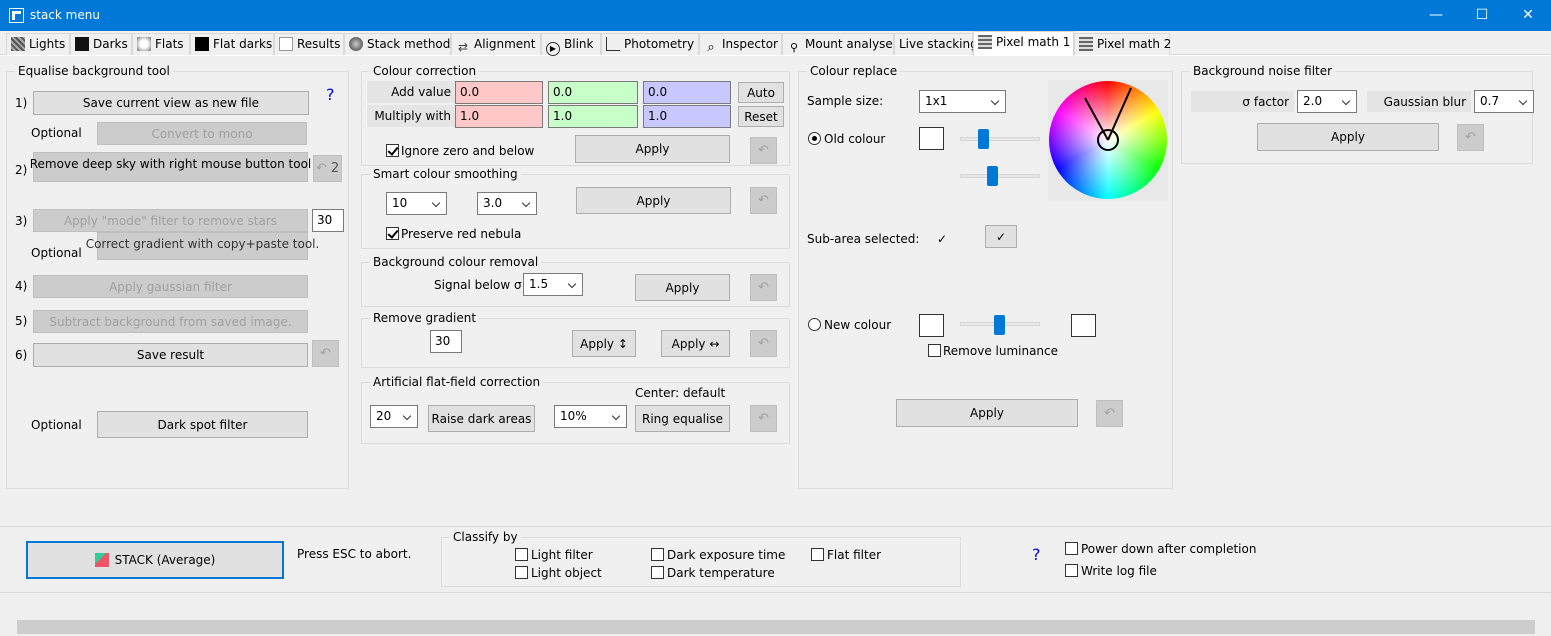 This screenshot has width=1551, height=636. What do you see at coordinates (394, 416) in the screenshot?
I see `flat-field-size-select: 20` at bounding box center [394, 416].